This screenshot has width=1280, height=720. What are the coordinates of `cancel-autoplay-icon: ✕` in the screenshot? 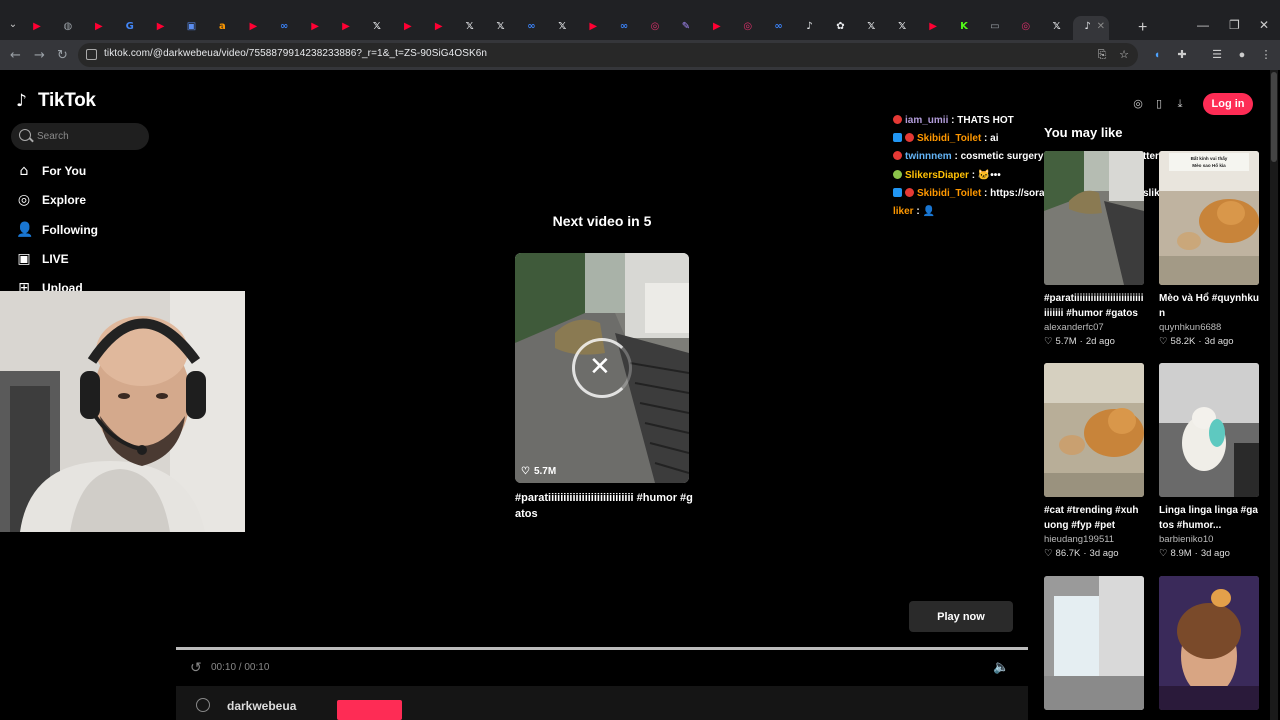 It's located at (600, 367).